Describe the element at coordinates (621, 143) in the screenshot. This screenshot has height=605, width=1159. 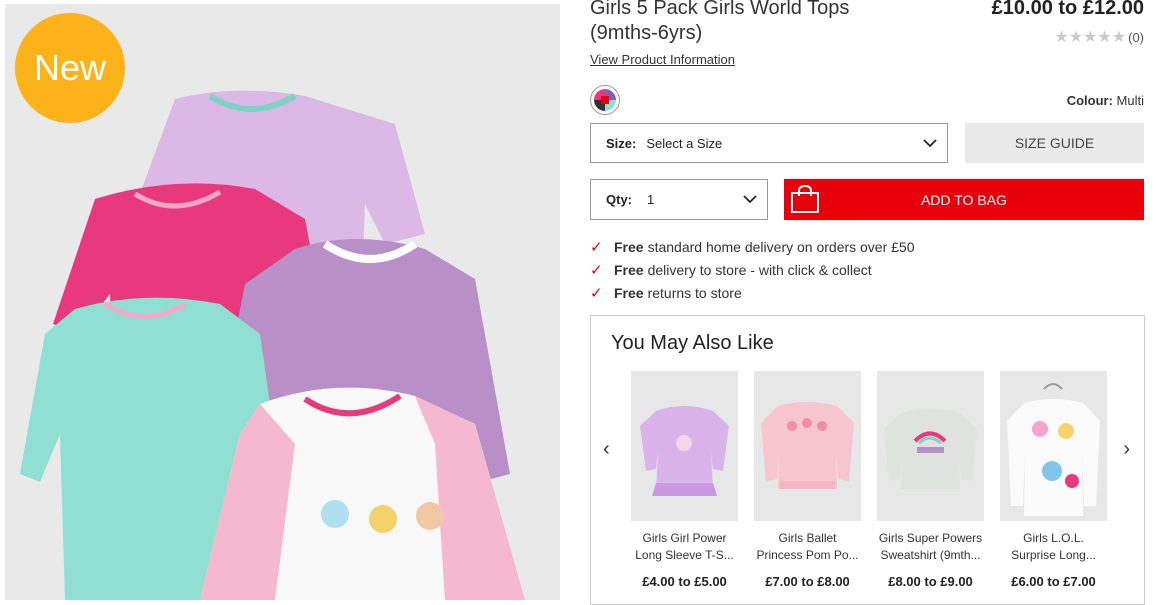
I see `size-label: Size:` at that location.